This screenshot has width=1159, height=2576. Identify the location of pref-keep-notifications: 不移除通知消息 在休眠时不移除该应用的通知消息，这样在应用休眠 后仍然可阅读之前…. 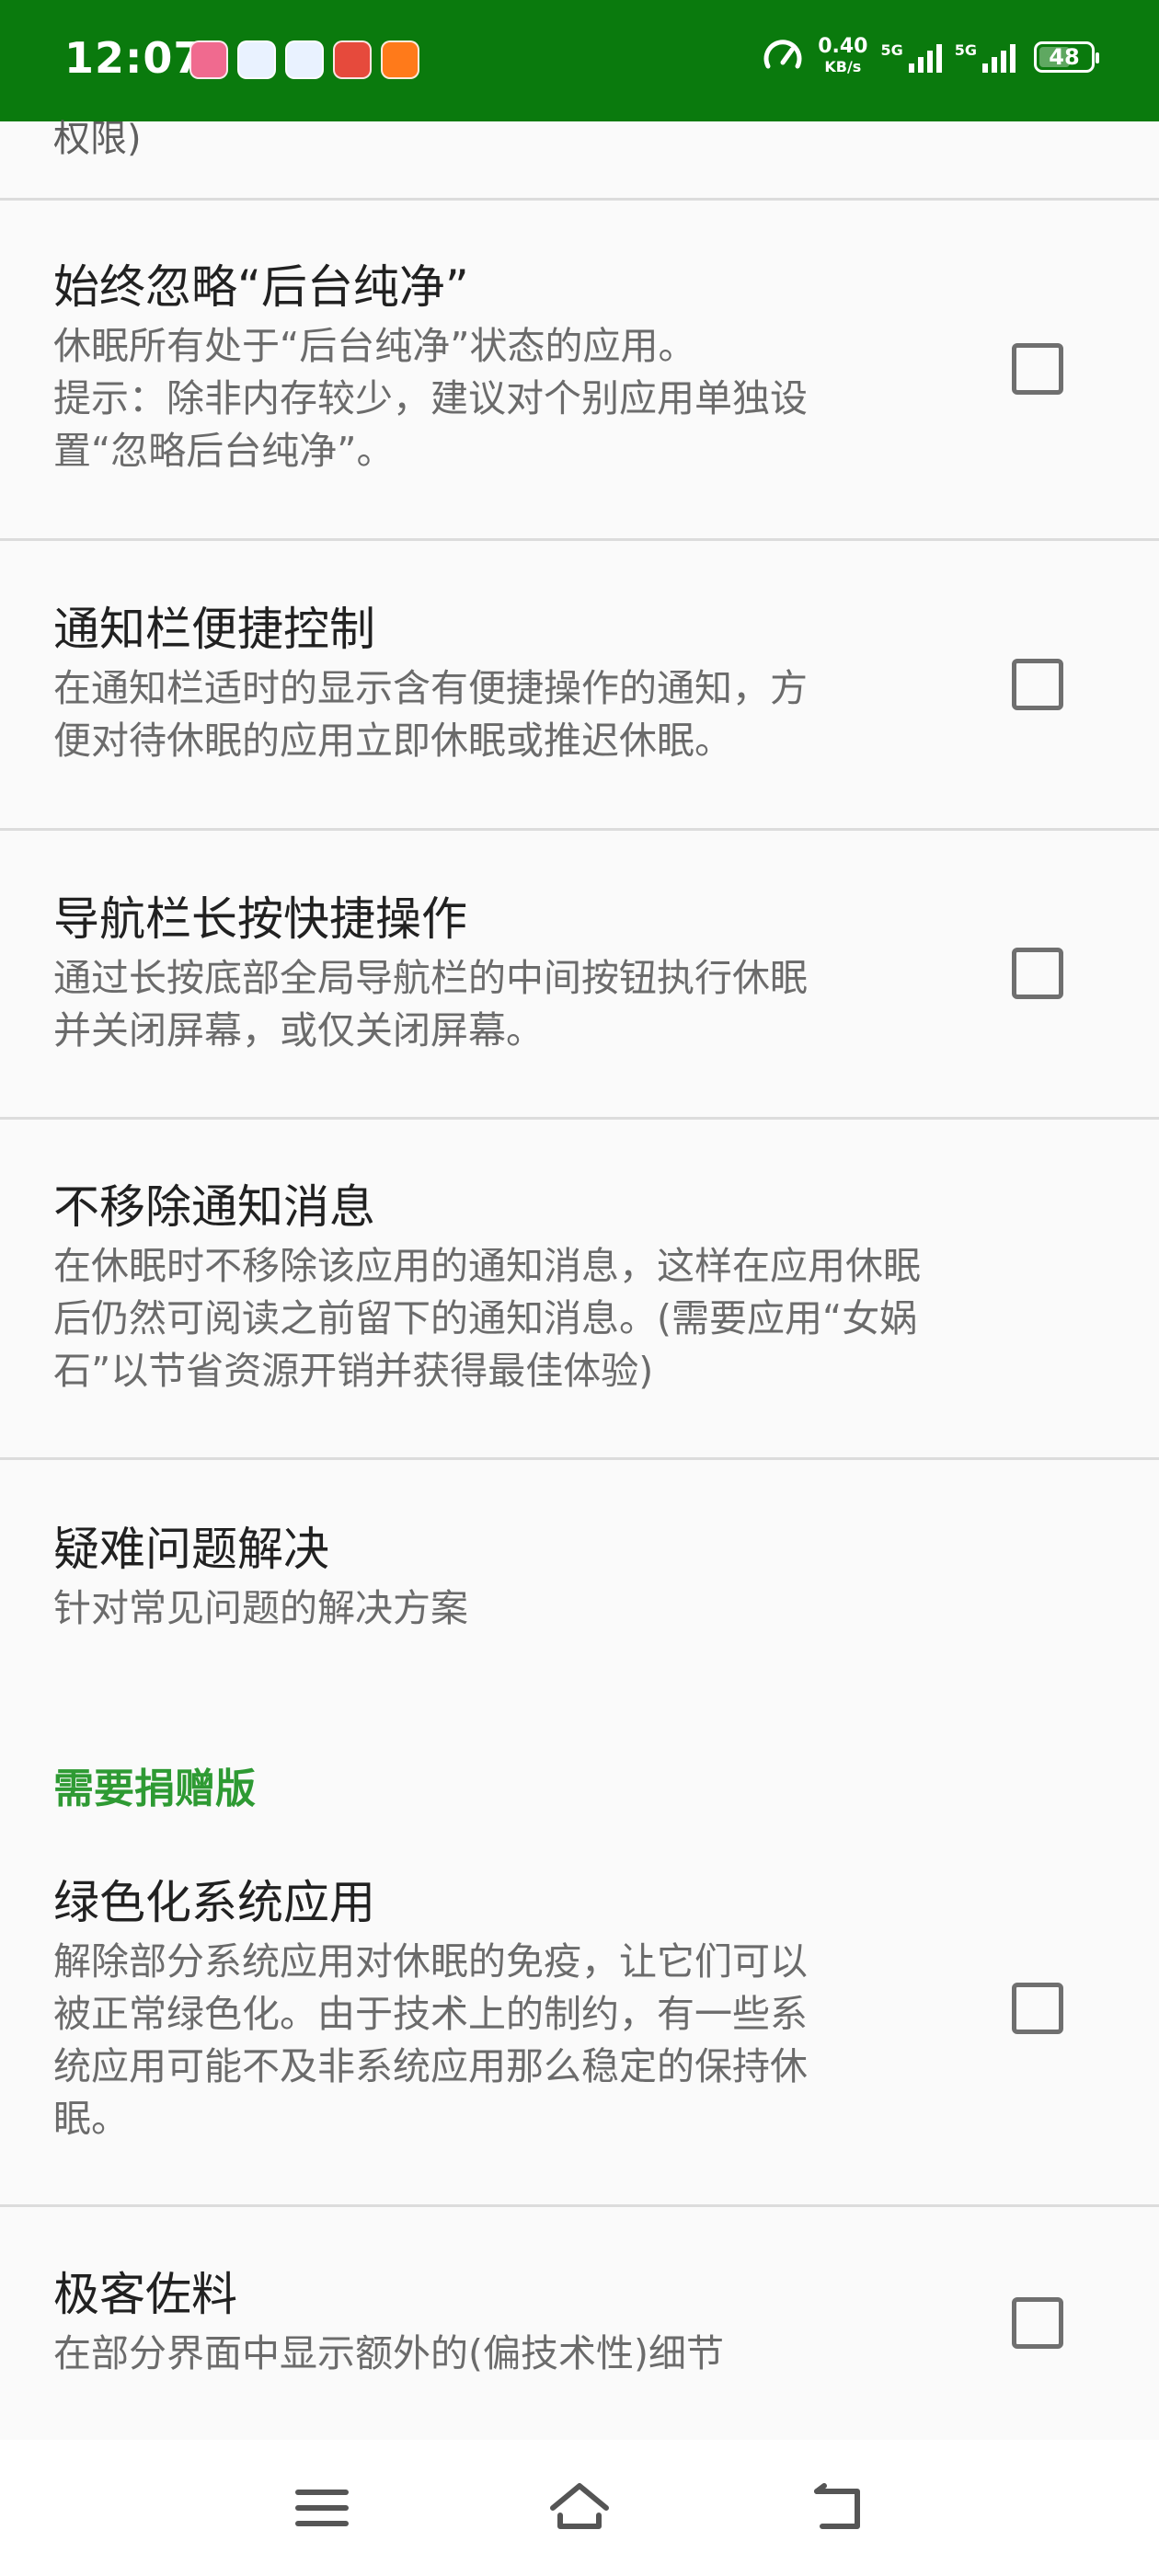
(582, 1287).